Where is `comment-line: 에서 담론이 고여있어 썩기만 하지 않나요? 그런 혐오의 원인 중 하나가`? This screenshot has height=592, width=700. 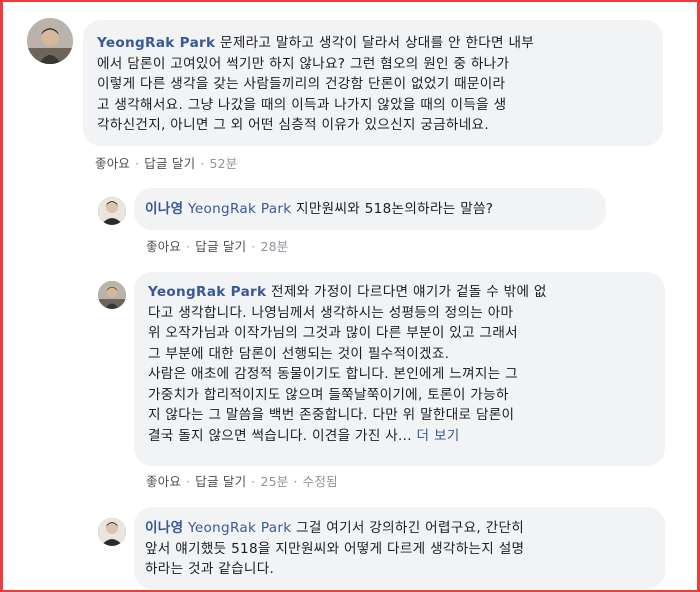
comment-line: 에서 담론이 고여있어 썩기만 하지 않나요? 그런 혐오의 원인 중 하나가 is located at coordinates (303, 63).